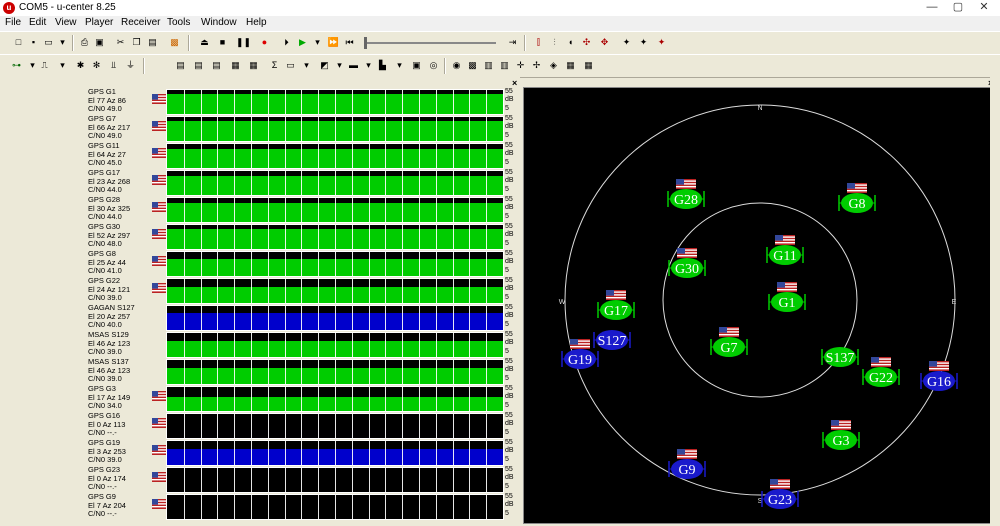 This screenshot has height=526, width=1000. I want to click on satellite-label: GAGAN S127 El 20 Az 257 C/N0 40.0, so click(111, 316).